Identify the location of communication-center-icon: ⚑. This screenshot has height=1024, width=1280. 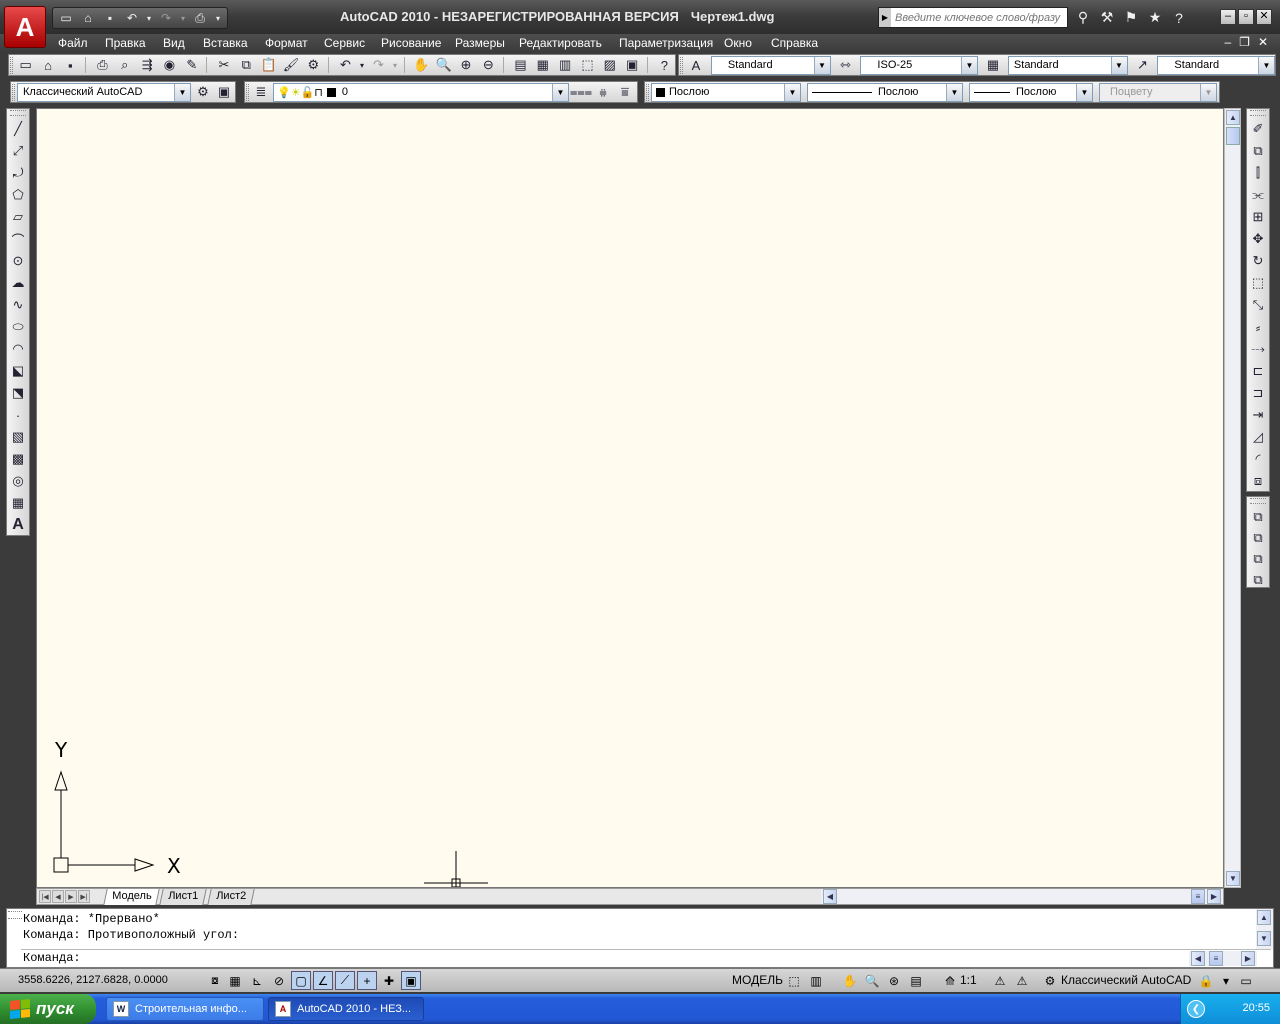
(1131, 17).